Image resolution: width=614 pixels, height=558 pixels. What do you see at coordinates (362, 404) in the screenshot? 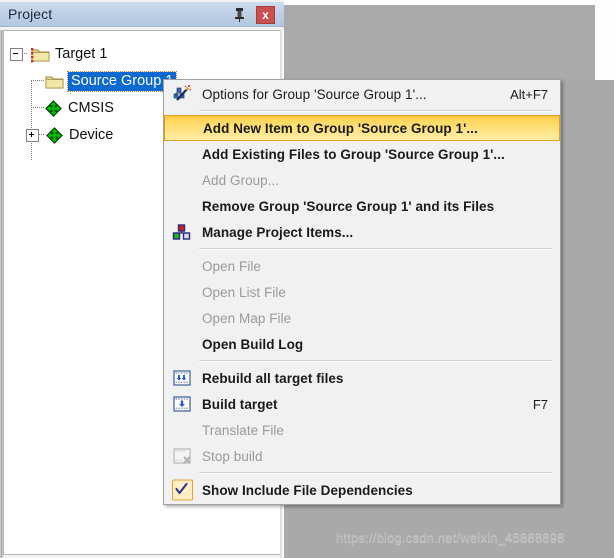
I see `menu-item-build-target: Build target F7` at bounding box center [362, 404].